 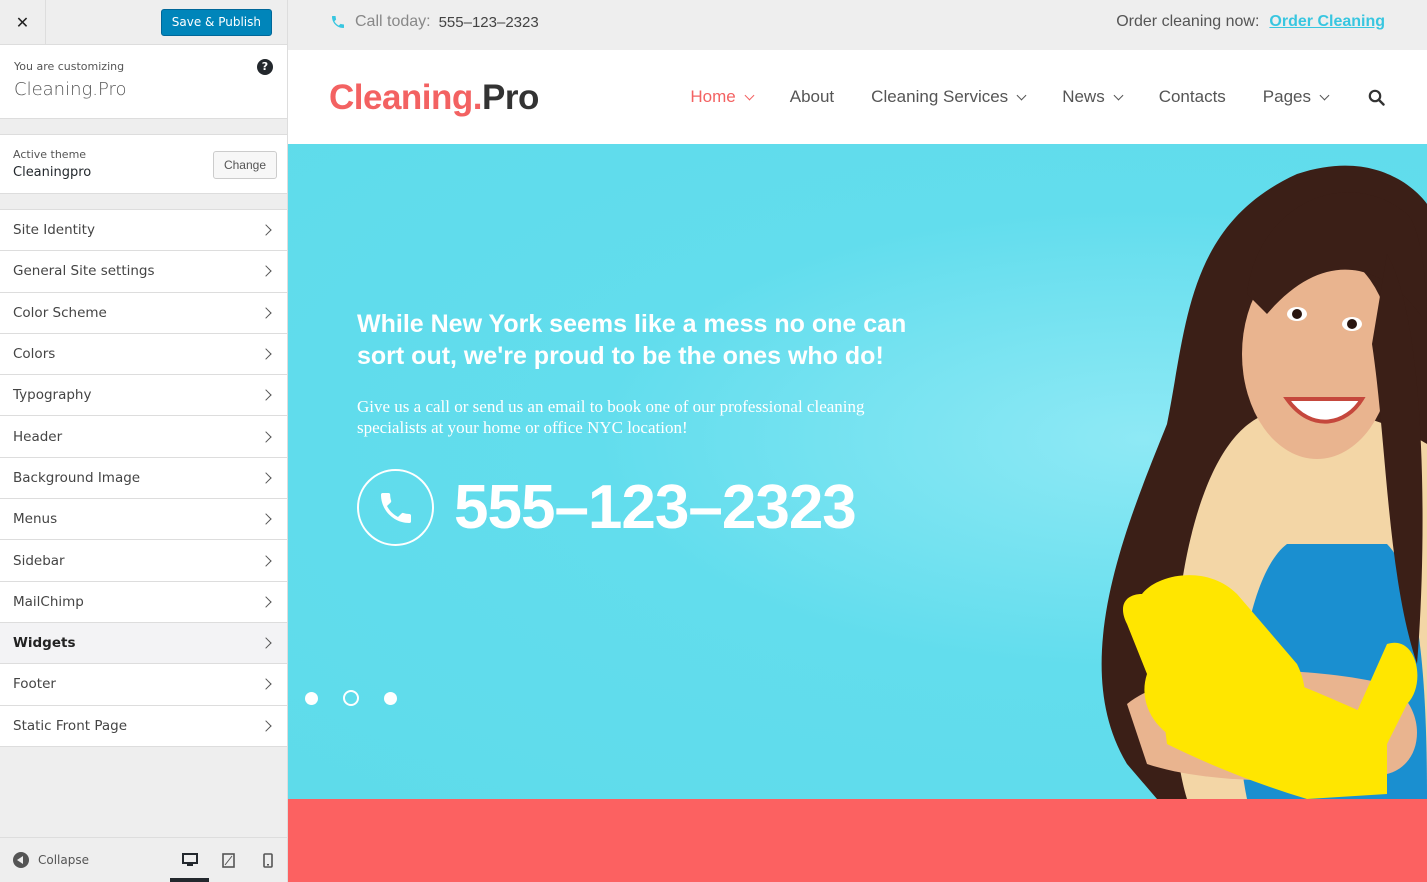 I want to click on nav-label: Pages, so click(x=1286, y=96).